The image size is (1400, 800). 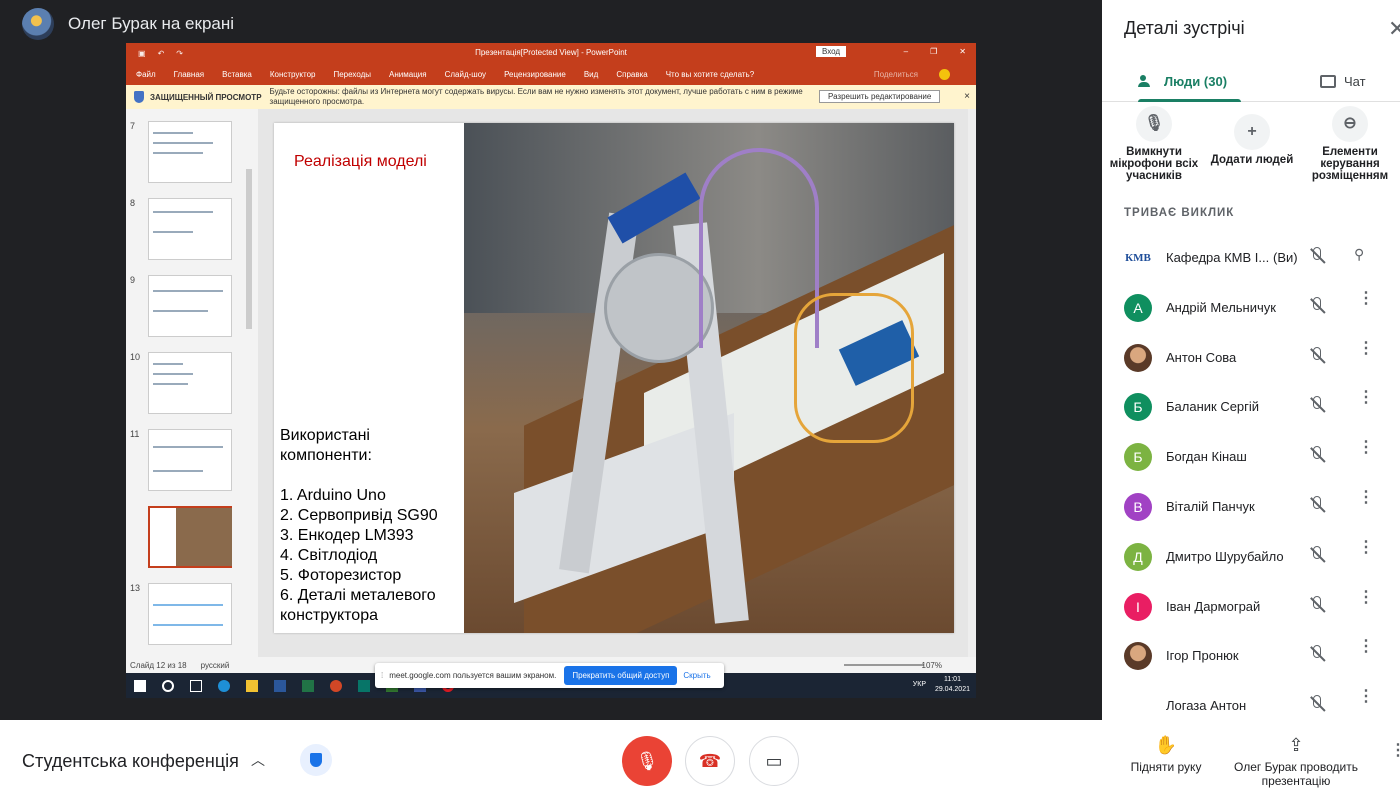 I want to click on thumbnail-item: 10, so click(x=192, y=377).